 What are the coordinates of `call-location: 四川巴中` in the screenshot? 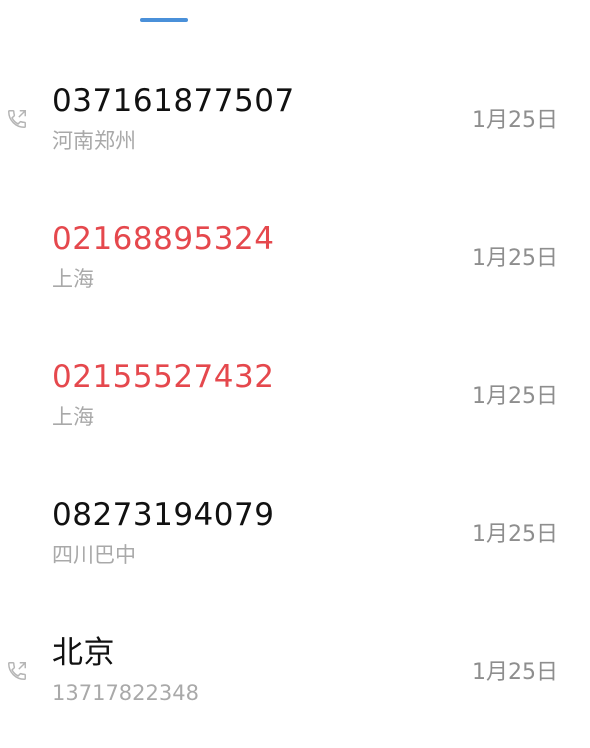 It's located at (94, 555).